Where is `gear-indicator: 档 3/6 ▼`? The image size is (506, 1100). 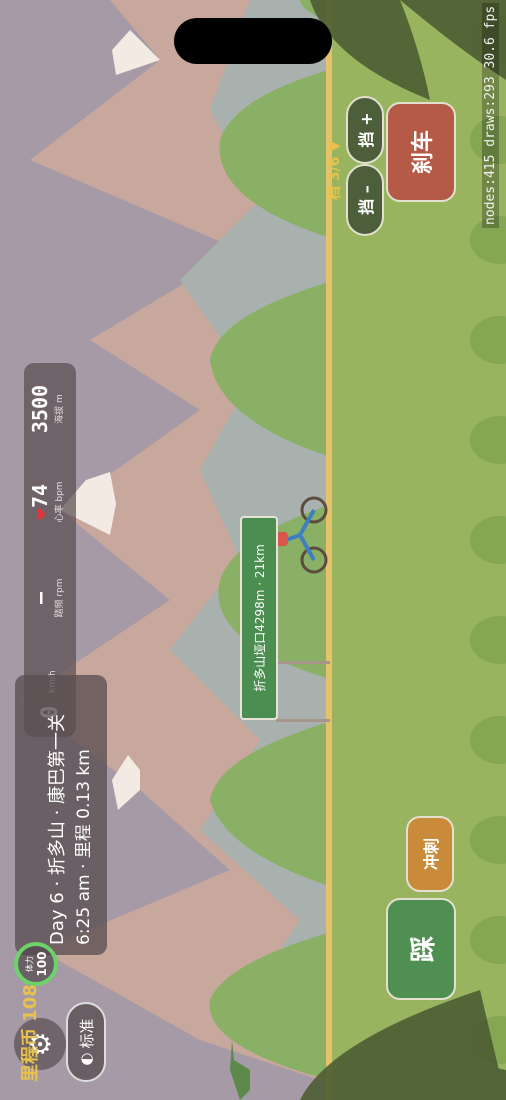
gear-indicator: 档 3/6 ▼ is located at coordinates (335, 170).